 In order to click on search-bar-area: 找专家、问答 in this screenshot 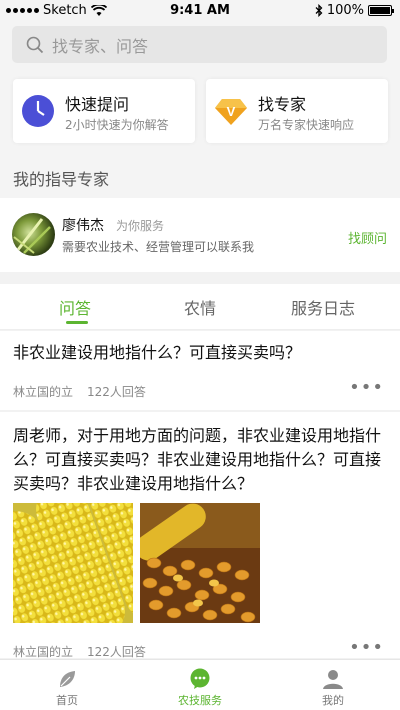, I will do `click(200, 45)`.